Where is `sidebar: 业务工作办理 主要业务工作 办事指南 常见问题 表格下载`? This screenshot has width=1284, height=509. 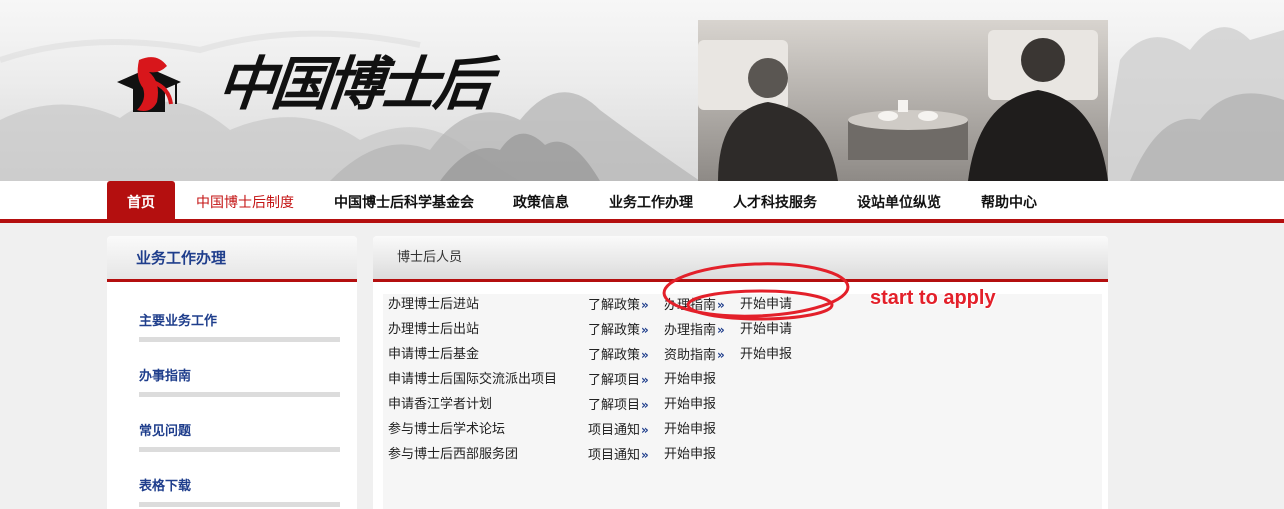
sidebar: 业务工作办理 主要业务工作 办事指南 常见问题 表格下载 is located at coordinates (232, 372).